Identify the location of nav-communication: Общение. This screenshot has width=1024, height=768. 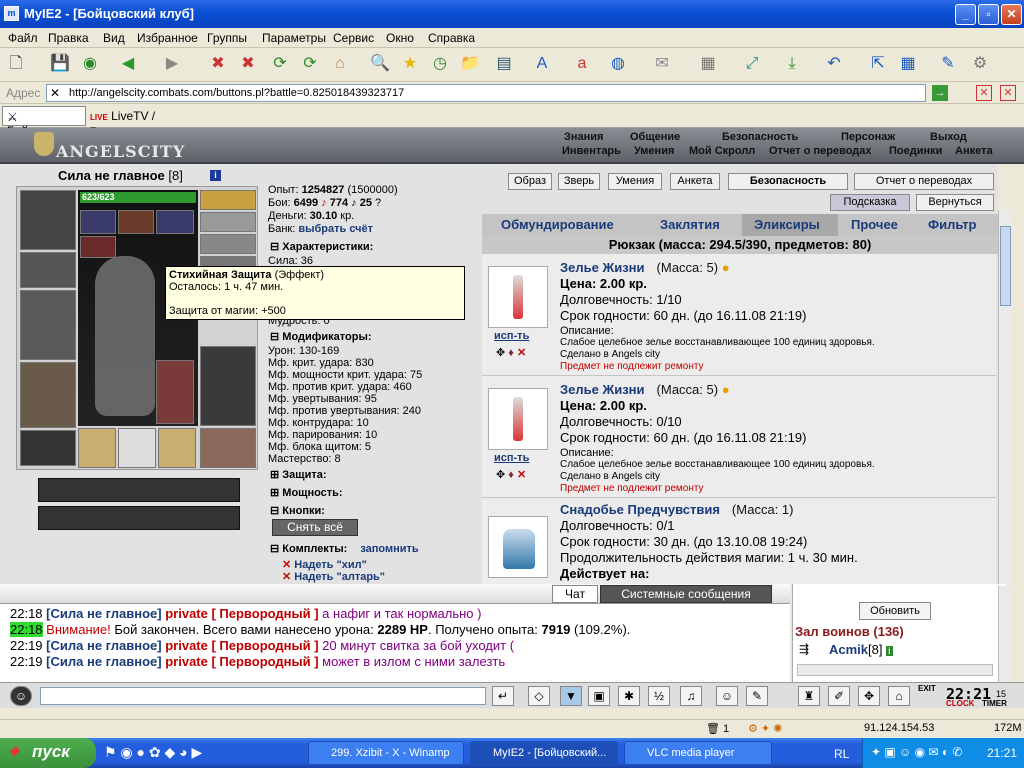
(655, 137).